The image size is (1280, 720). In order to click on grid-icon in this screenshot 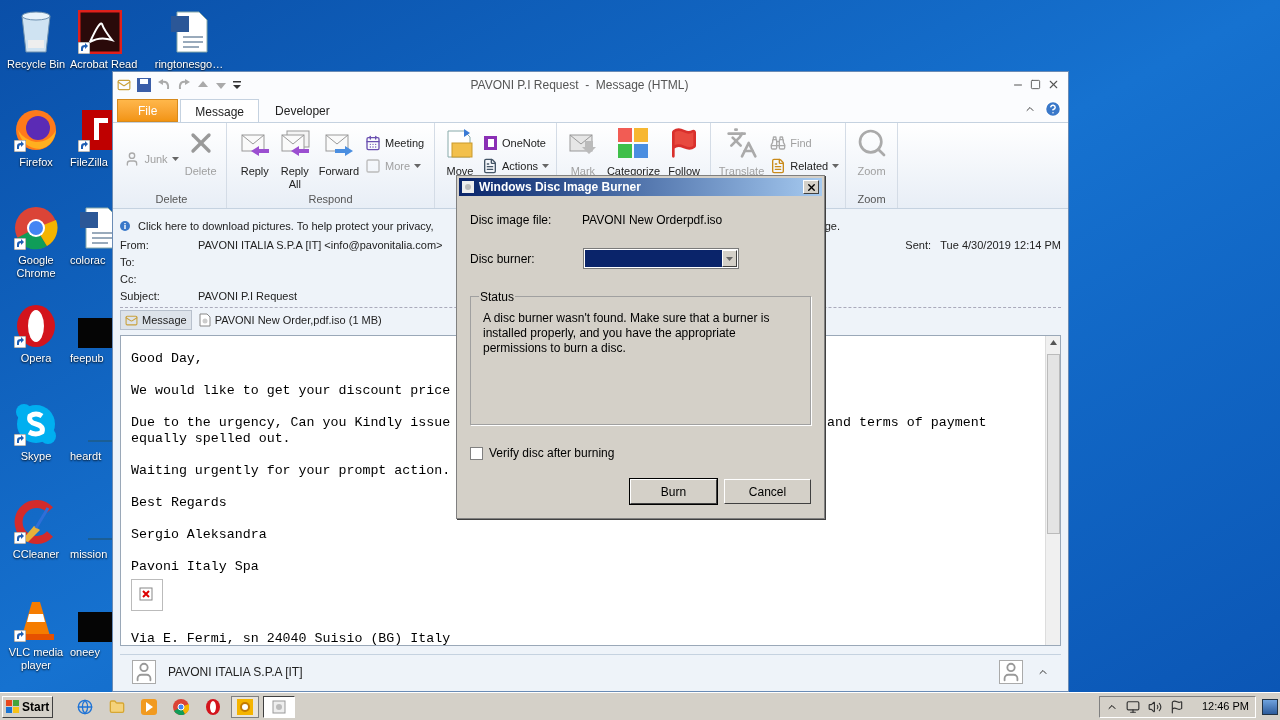, I will do `click(373, 165)`.